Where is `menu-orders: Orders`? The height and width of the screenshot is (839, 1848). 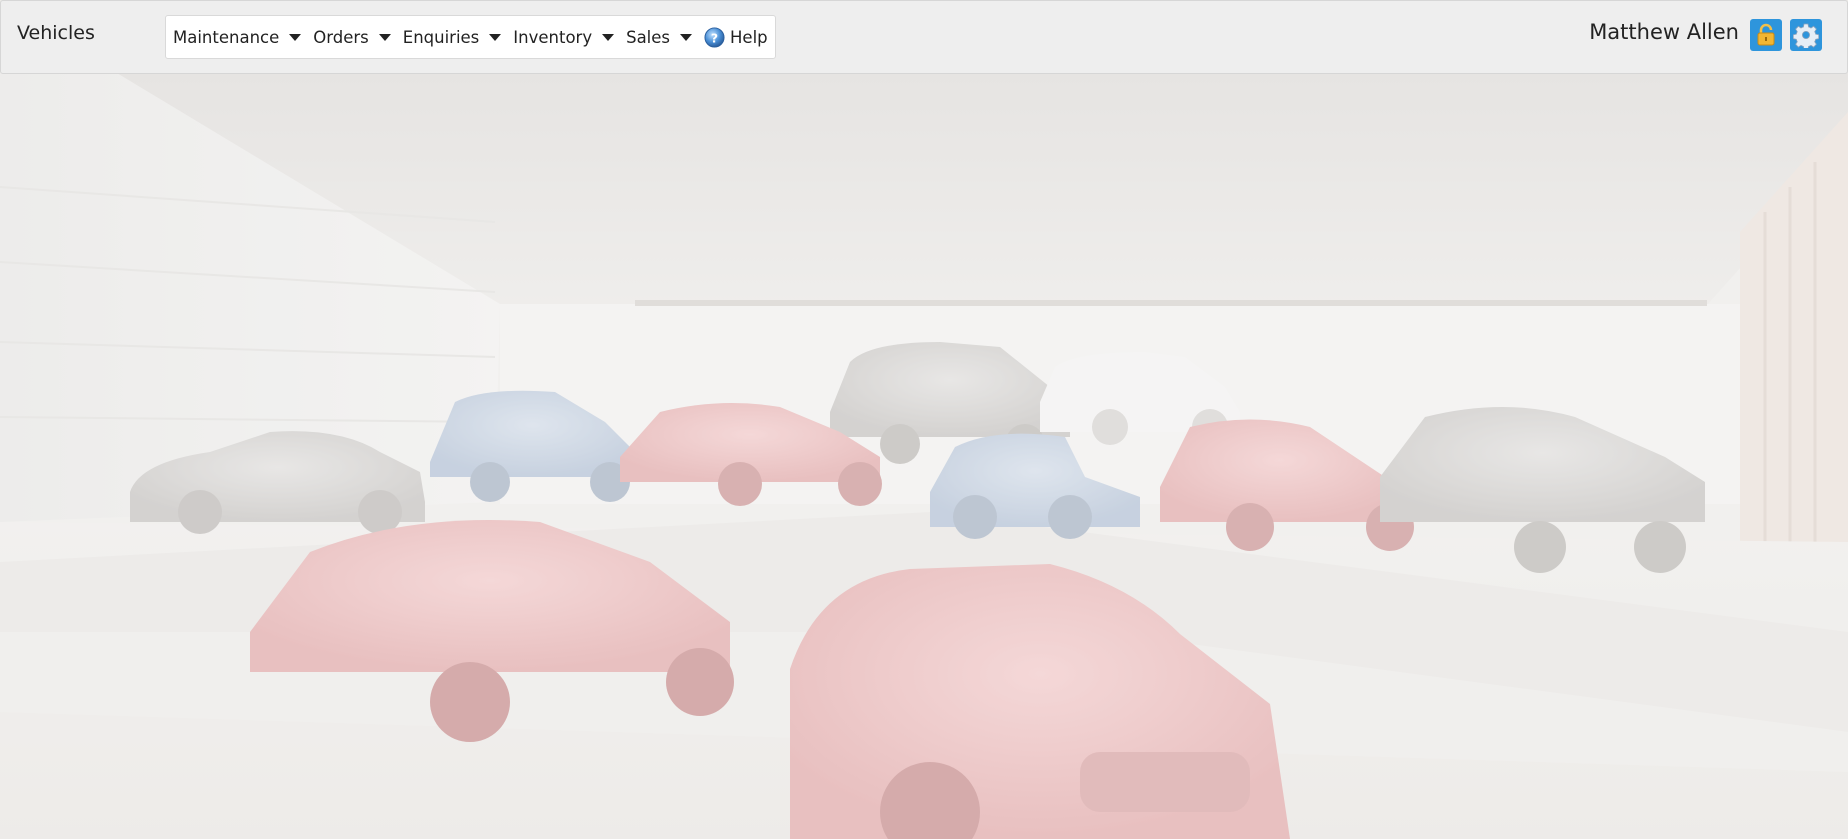 menu-orders: Orders is located at coordinates (352, 37).